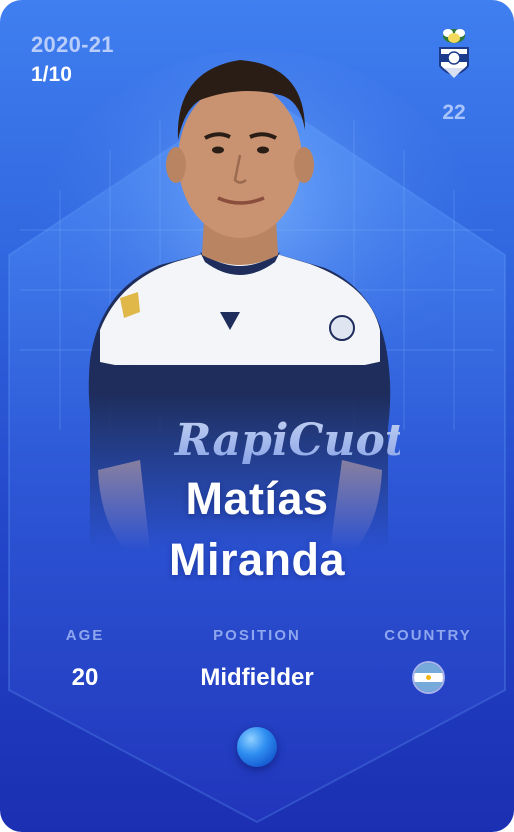 The image size is (514, 832). What do you see at coordinates (257, 498) in the screenshot?
I see `player-first-name: Matías` at bounding box center [257, 498].